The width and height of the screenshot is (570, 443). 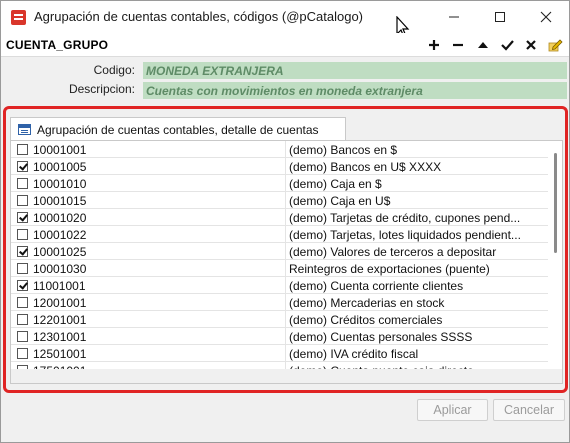 I want to click on list-item: 12201001 (demo) Créditos comerciales, so click(x=280, y=319).